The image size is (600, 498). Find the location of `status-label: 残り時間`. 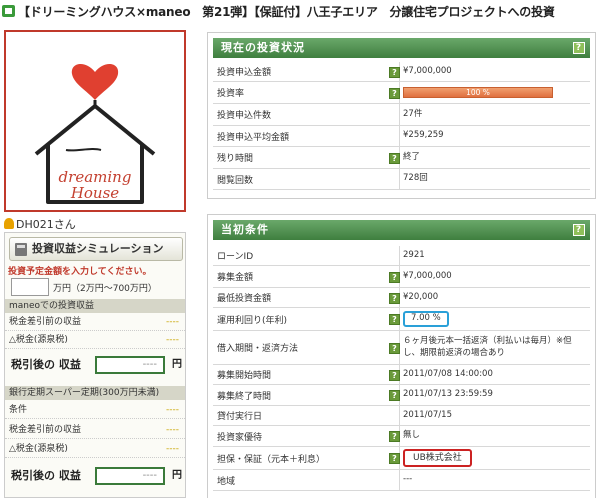

status-label: 残り時間 is located at coordinates (235, 159).